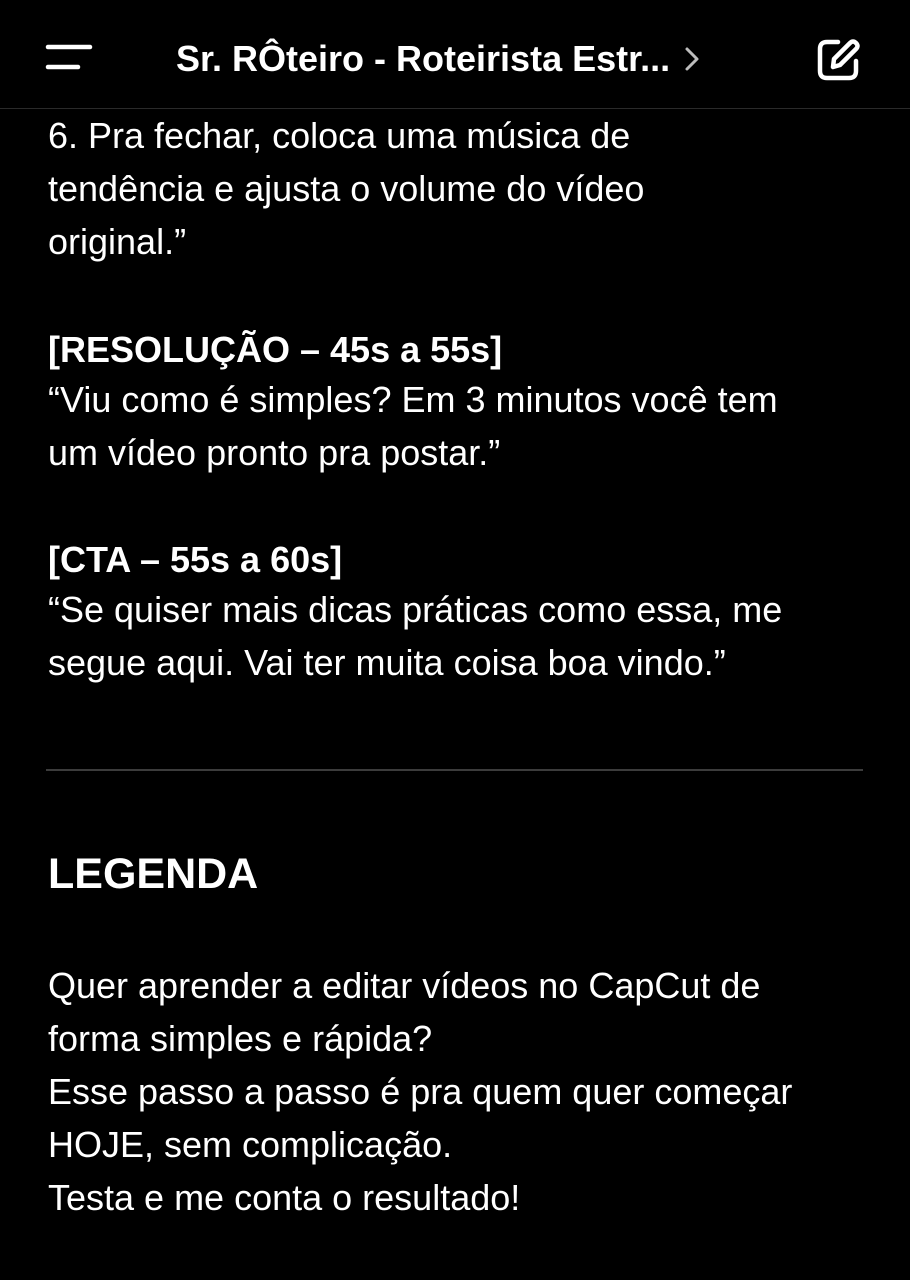 This screenshot has width=910, height=1280. Describe the element at coordinates (117, 241) in the screenshot. I see `message-line: original.”` at that location.